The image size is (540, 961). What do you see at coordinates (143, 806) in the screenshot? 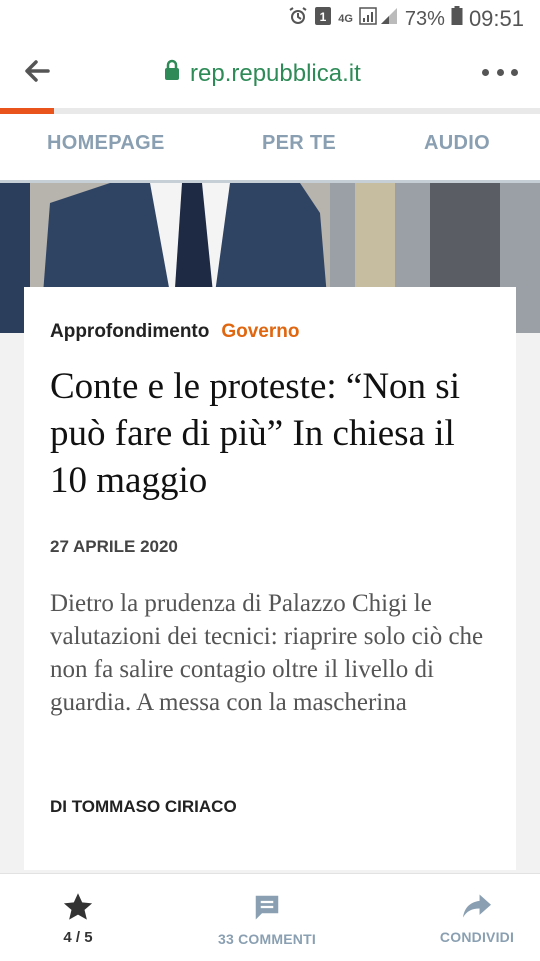
I see `article-author: DI TOMMASO CIRIACO` at bounding box center [143, 806].